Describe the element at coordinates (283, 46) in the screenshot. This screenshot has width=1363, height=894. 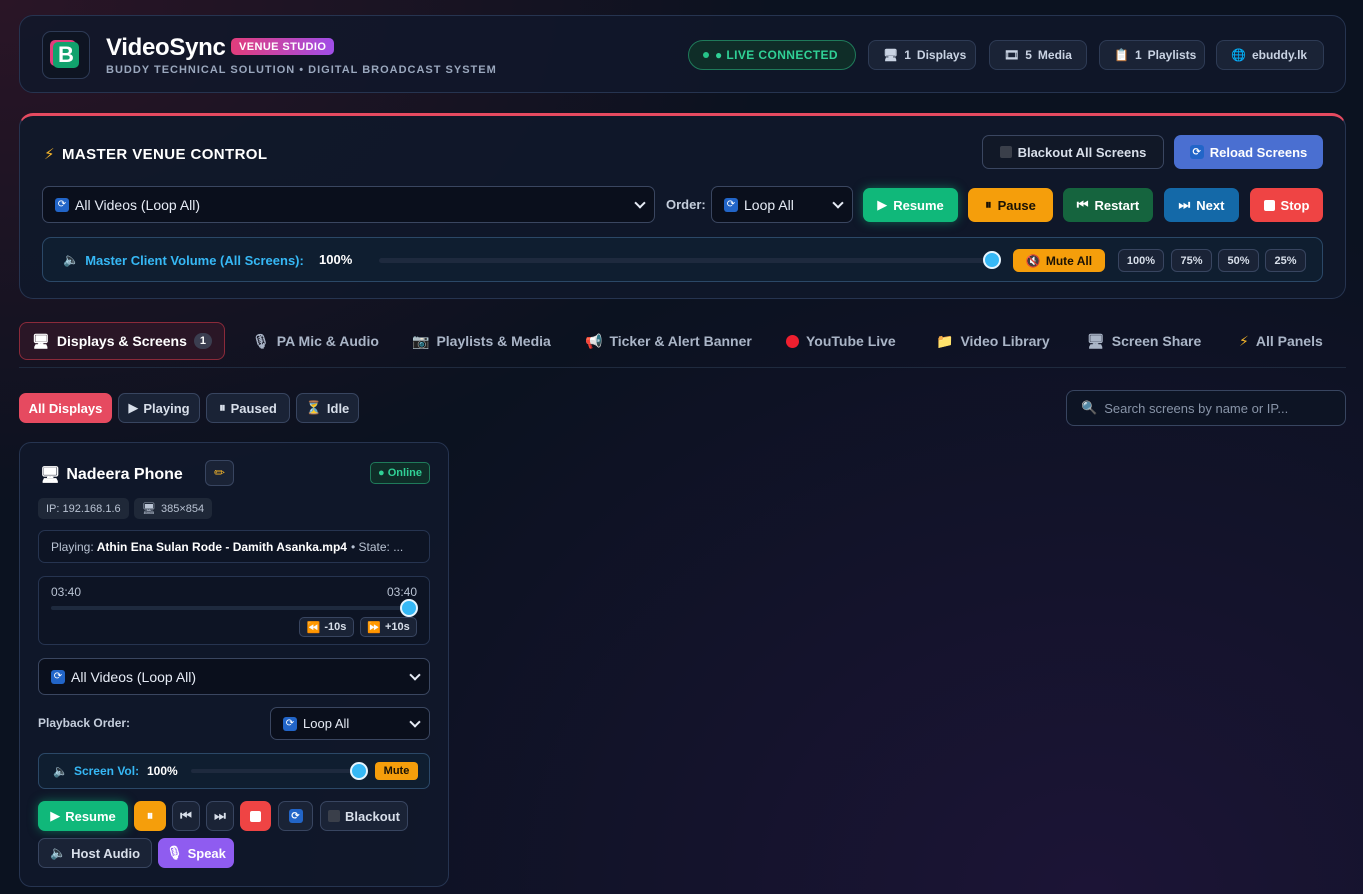
I see `venue-studio-badge: VENUE STUDIO` at that location.